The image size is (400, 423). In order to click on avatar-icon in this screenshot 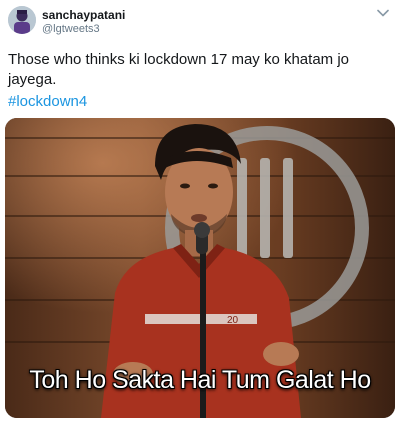, I will do `click(22, 20)`.